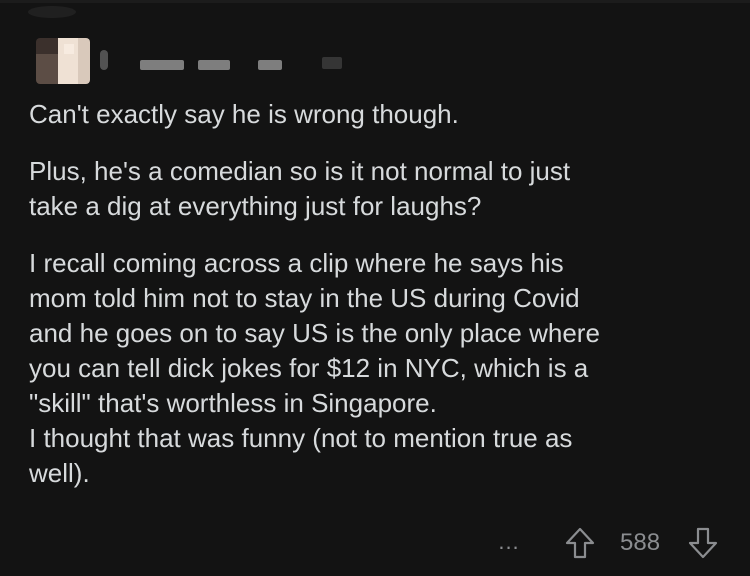 The height and width of the screenshot is (576, 750). I want to click on downvote-button, so click(703, 543).